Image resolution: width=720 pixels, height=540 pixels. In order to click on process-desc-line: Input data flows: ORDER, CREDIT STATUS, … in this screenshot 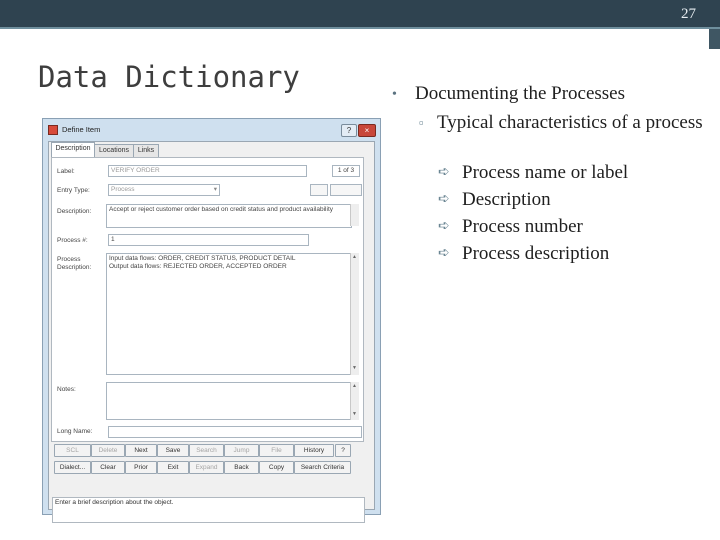, I will do `click(202, 258)`.